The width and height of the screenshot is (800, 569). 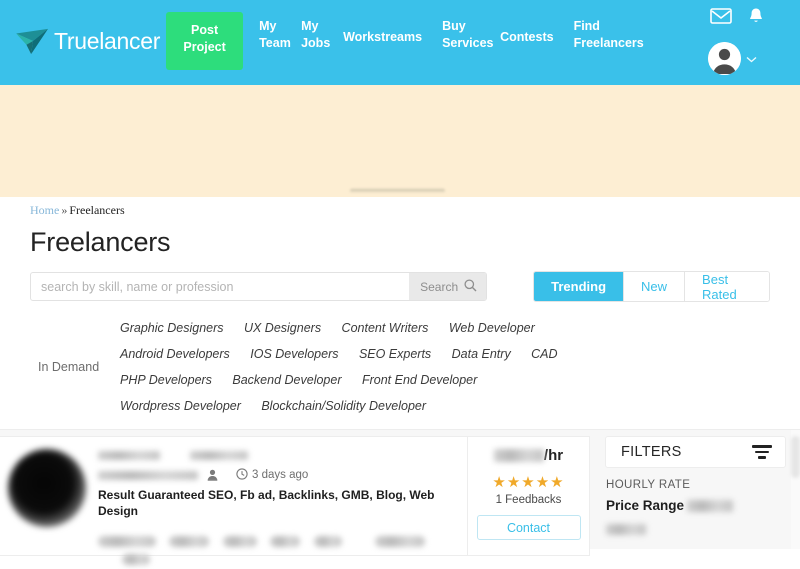 What do you see at coordinates (492, 328) in the screenshot?
I see `in-demand-tag: Web Developer` at bounding box center [492, 328].